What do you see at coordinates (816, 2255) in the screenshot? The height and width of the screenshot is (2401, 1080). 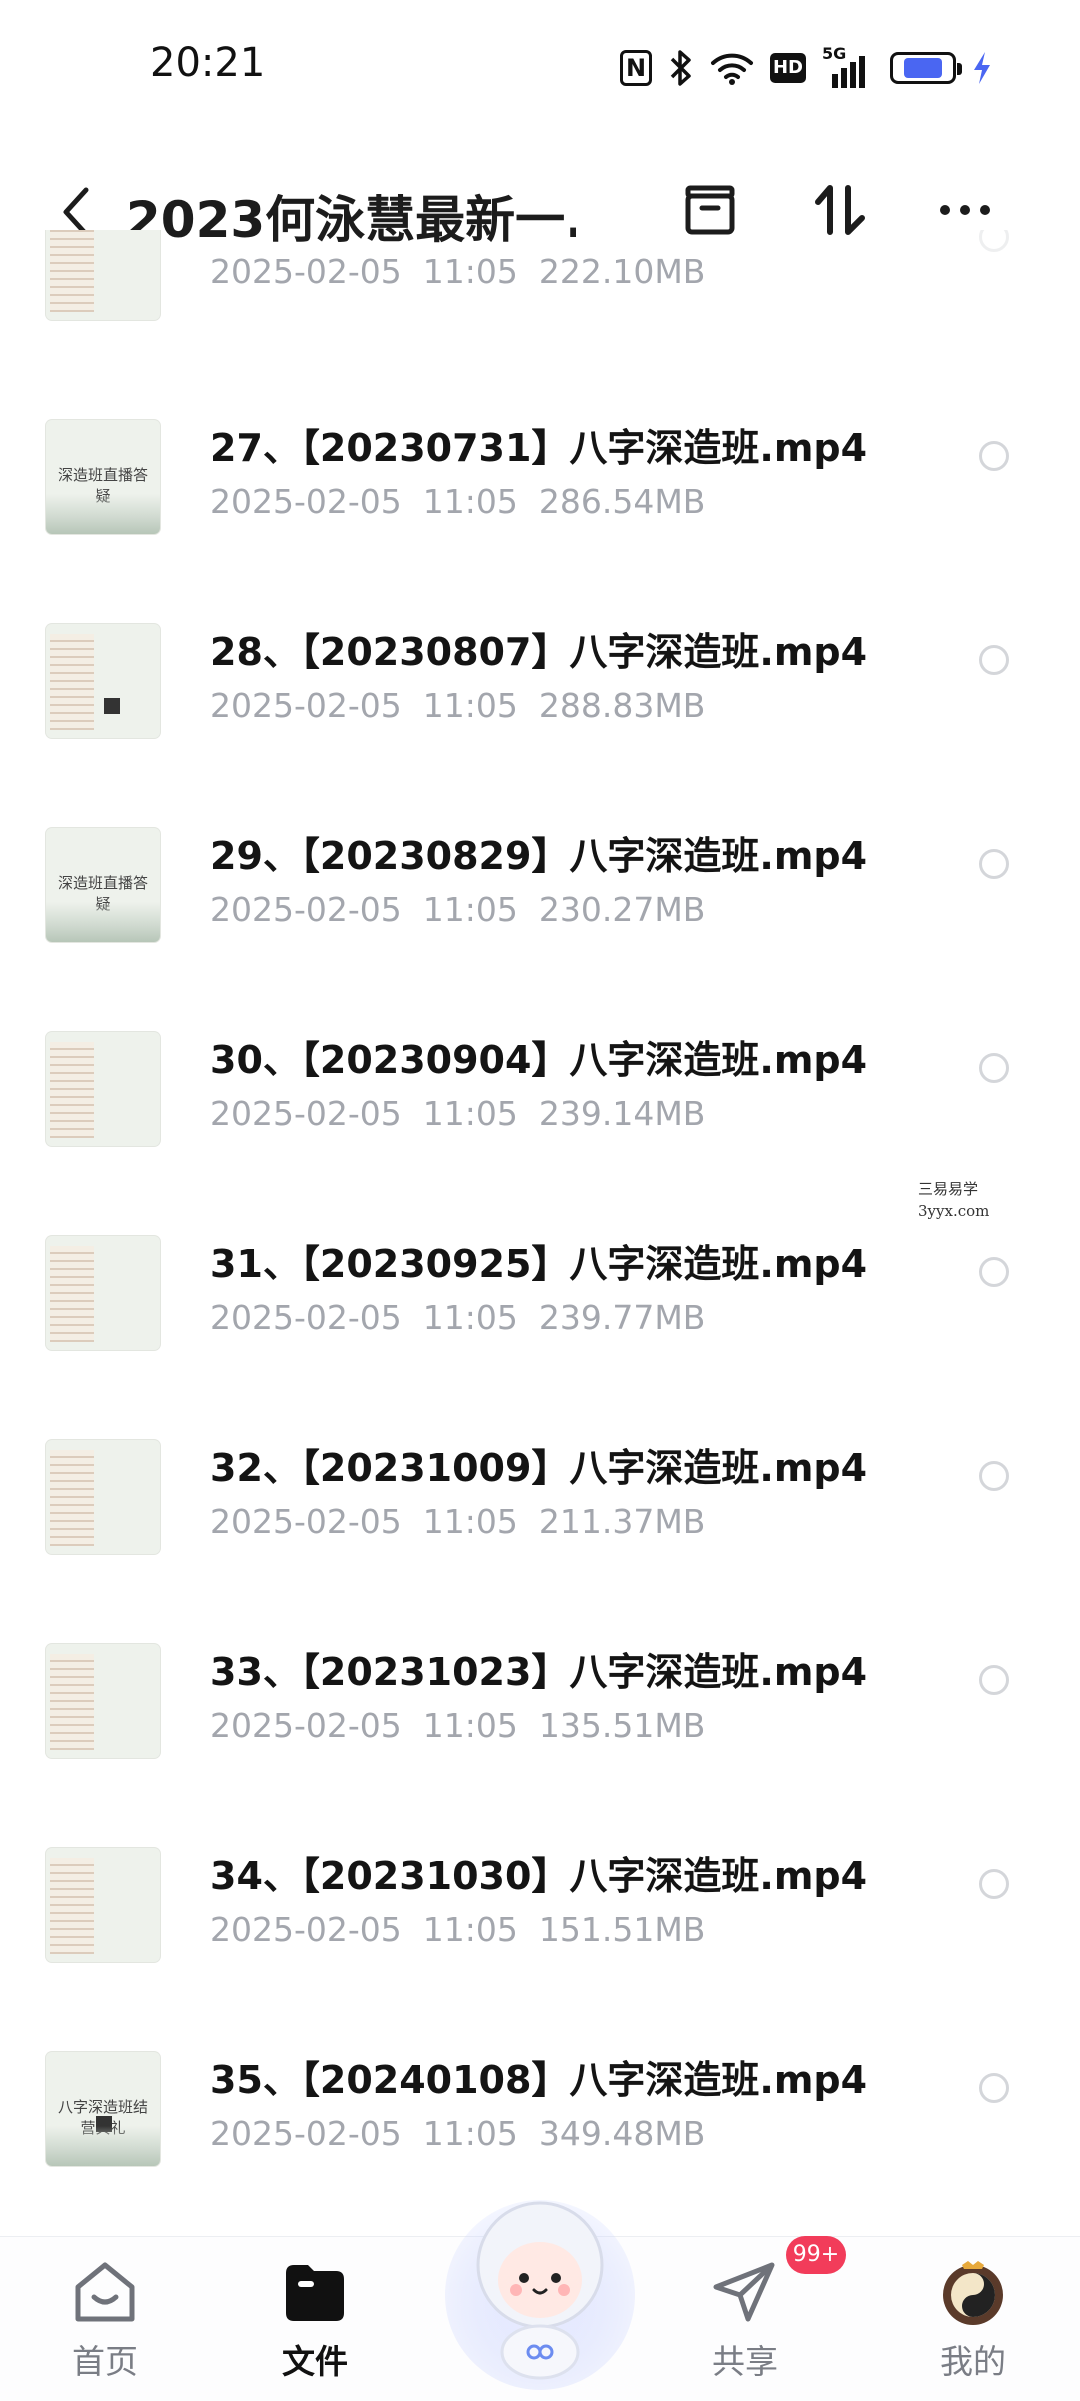 I see `share-badge: 99+` at bounding box center [816, 2255].